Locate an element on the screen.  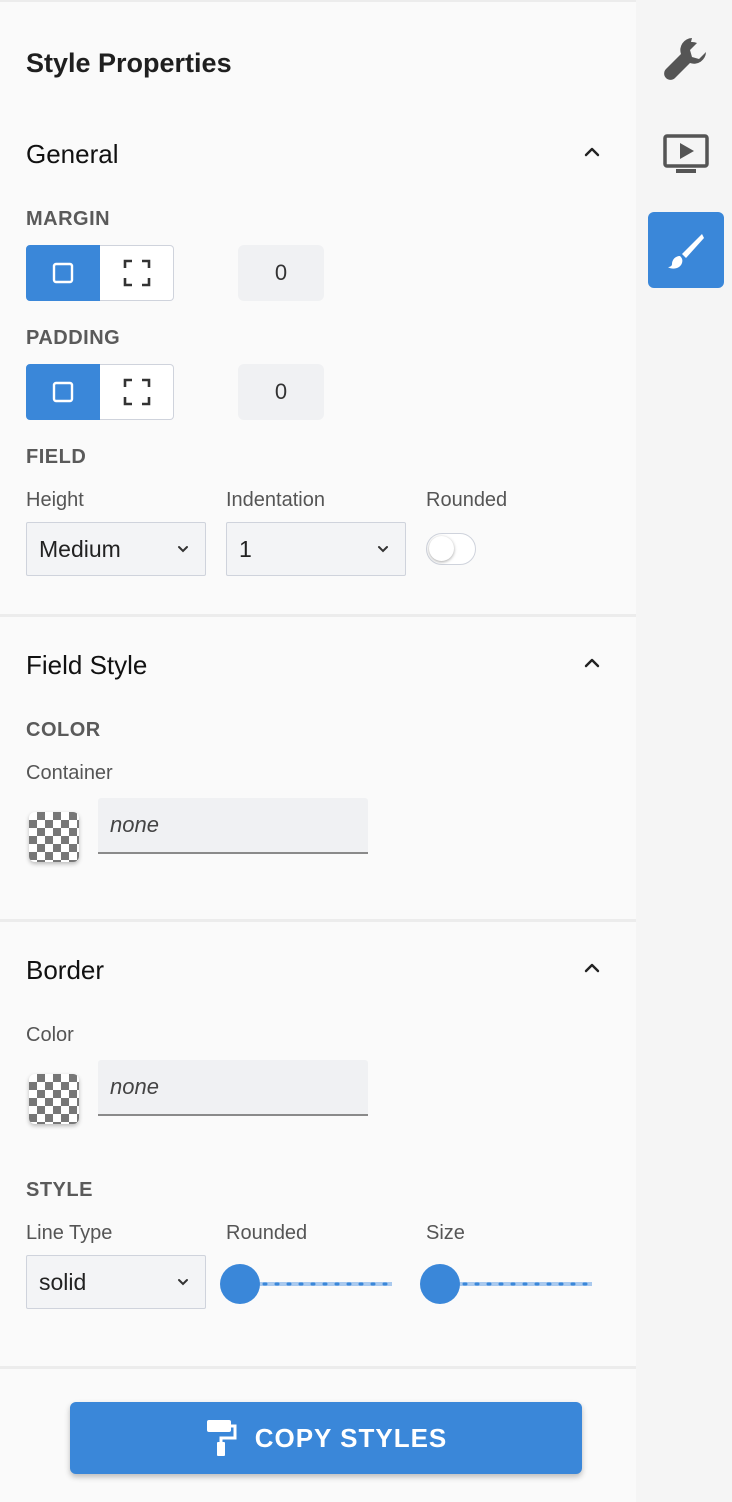
rounded-toggle is located at coordinates (451, 549).